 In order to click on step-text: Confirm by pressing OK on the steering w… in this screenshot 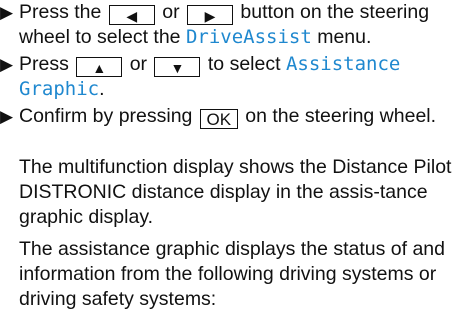, I will do `click(228, 117)`.